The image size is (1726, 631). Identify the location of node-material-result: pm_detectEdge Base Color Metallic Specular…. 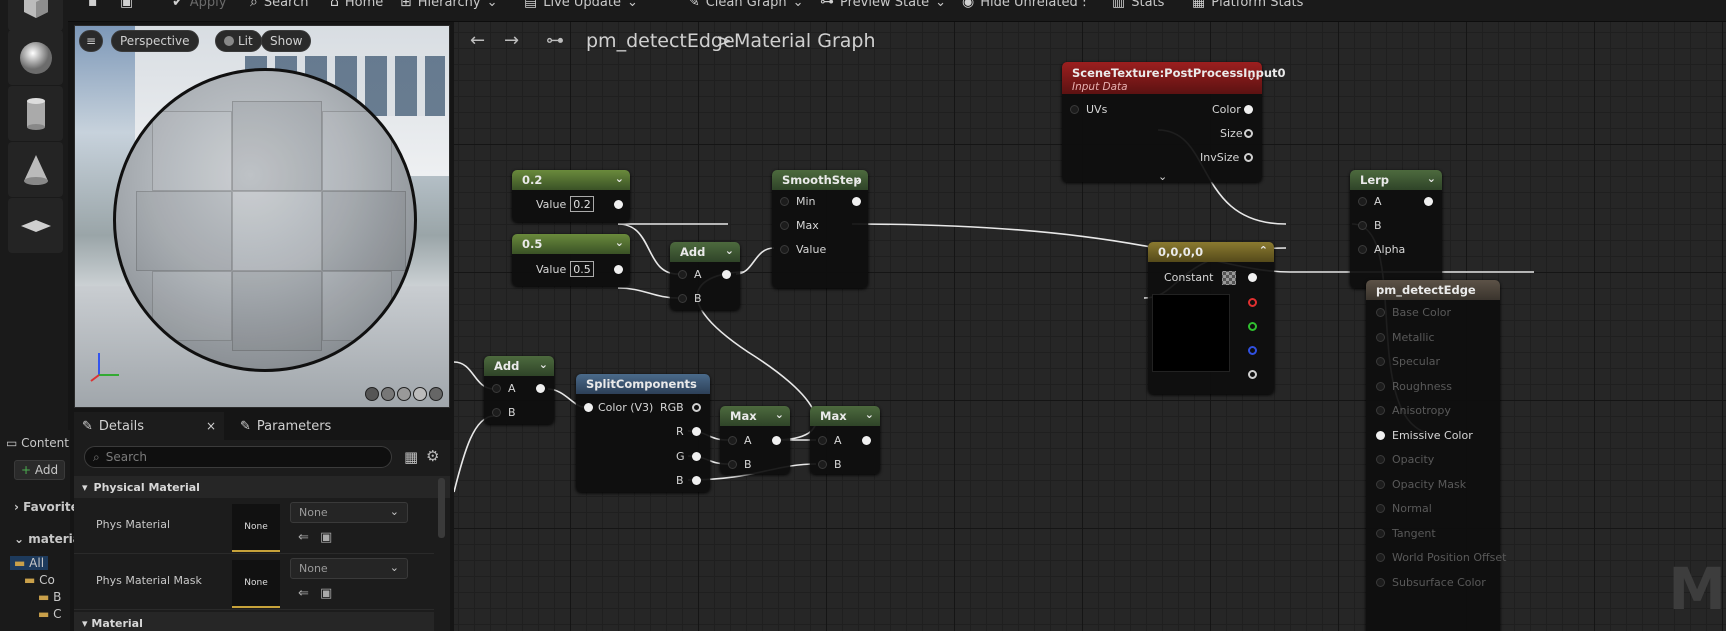
(1436, 455).